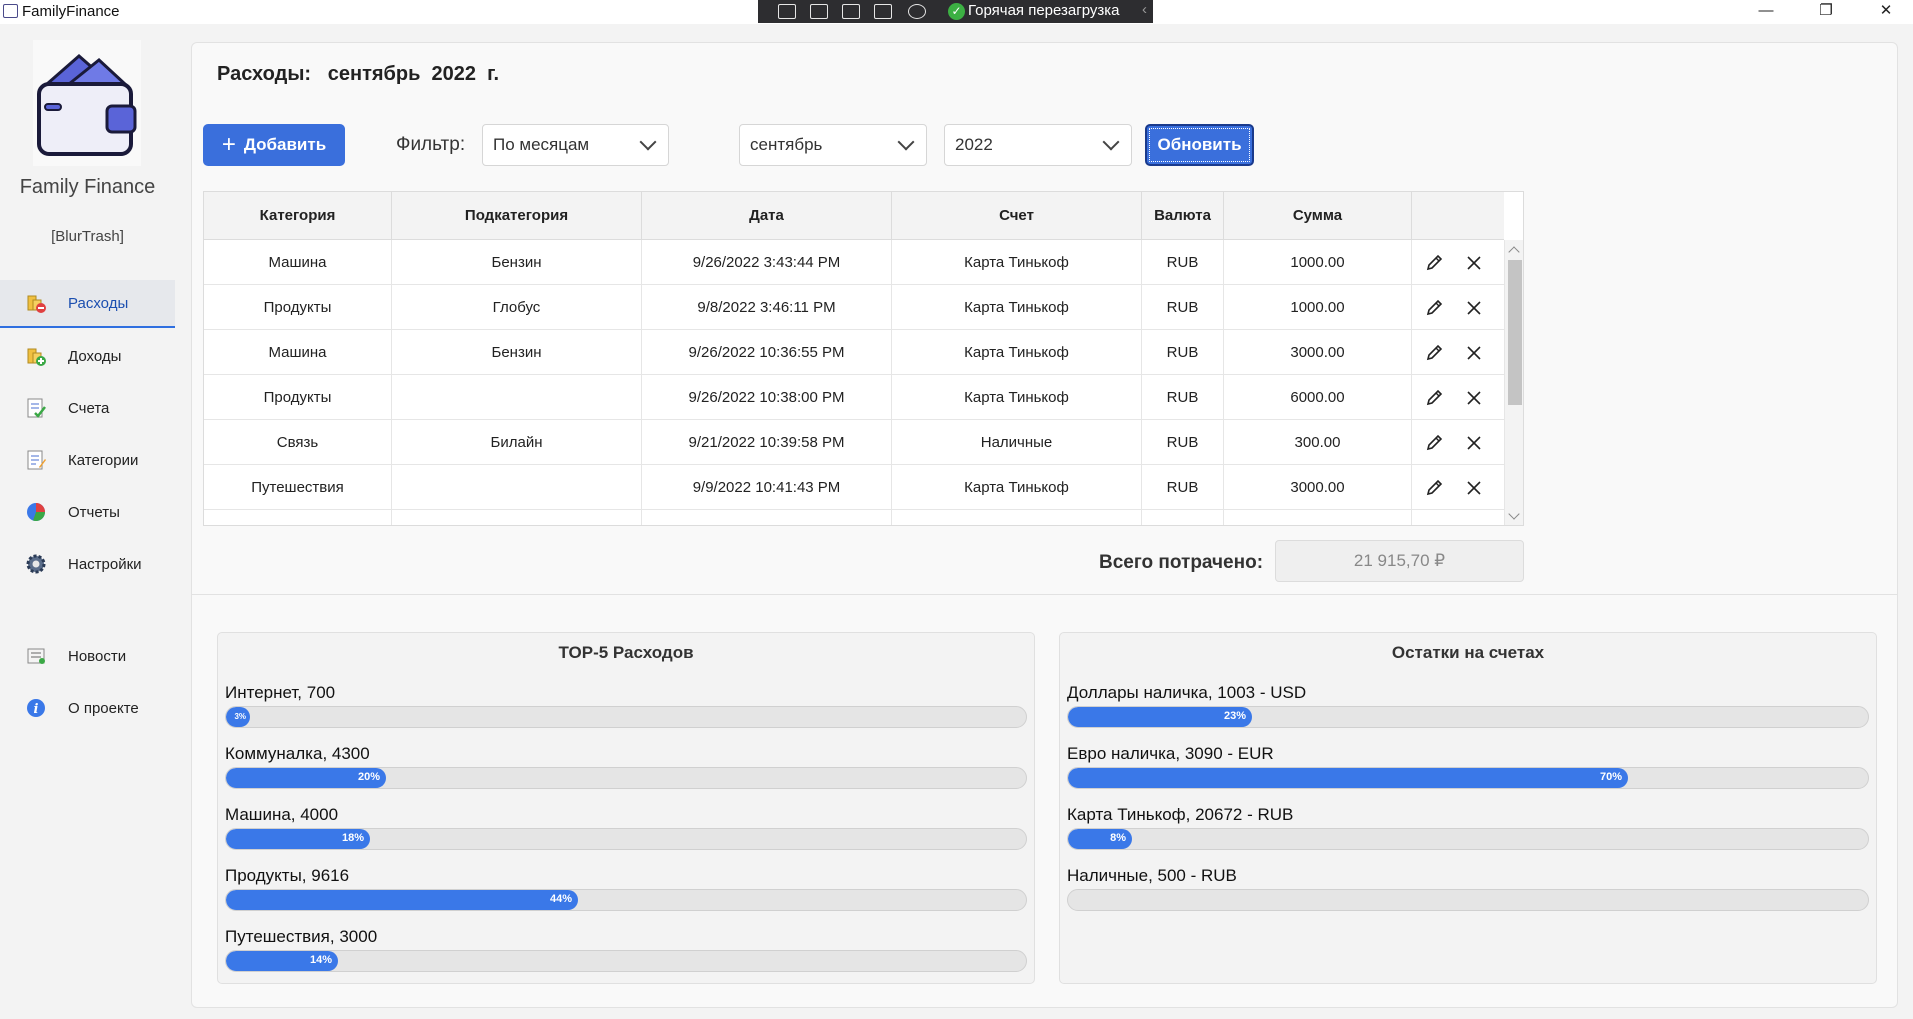 Image resolution: width=1913 pixels, height=1019 pixels. What do you see at coordinates (87, 512) in the screenshot?
I see `sidebar-item-reports: Отчеты` at bounding box center [87, 512].